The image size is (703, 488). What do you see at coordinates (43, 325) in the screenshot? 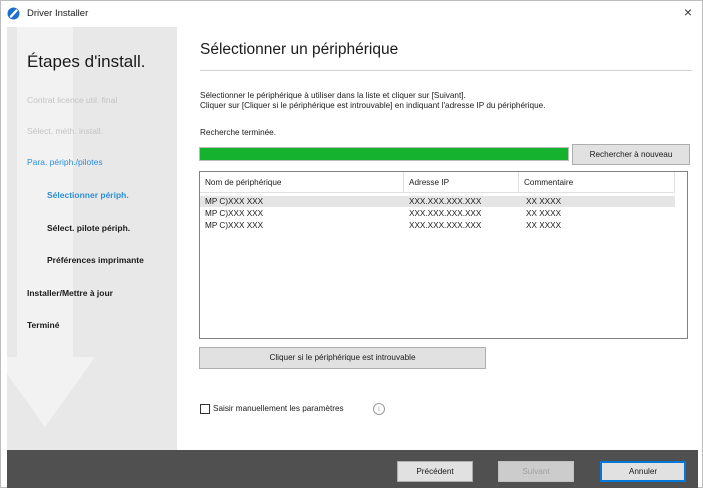
I see `step-finished: Terminé` at bounding box center [43, 325].